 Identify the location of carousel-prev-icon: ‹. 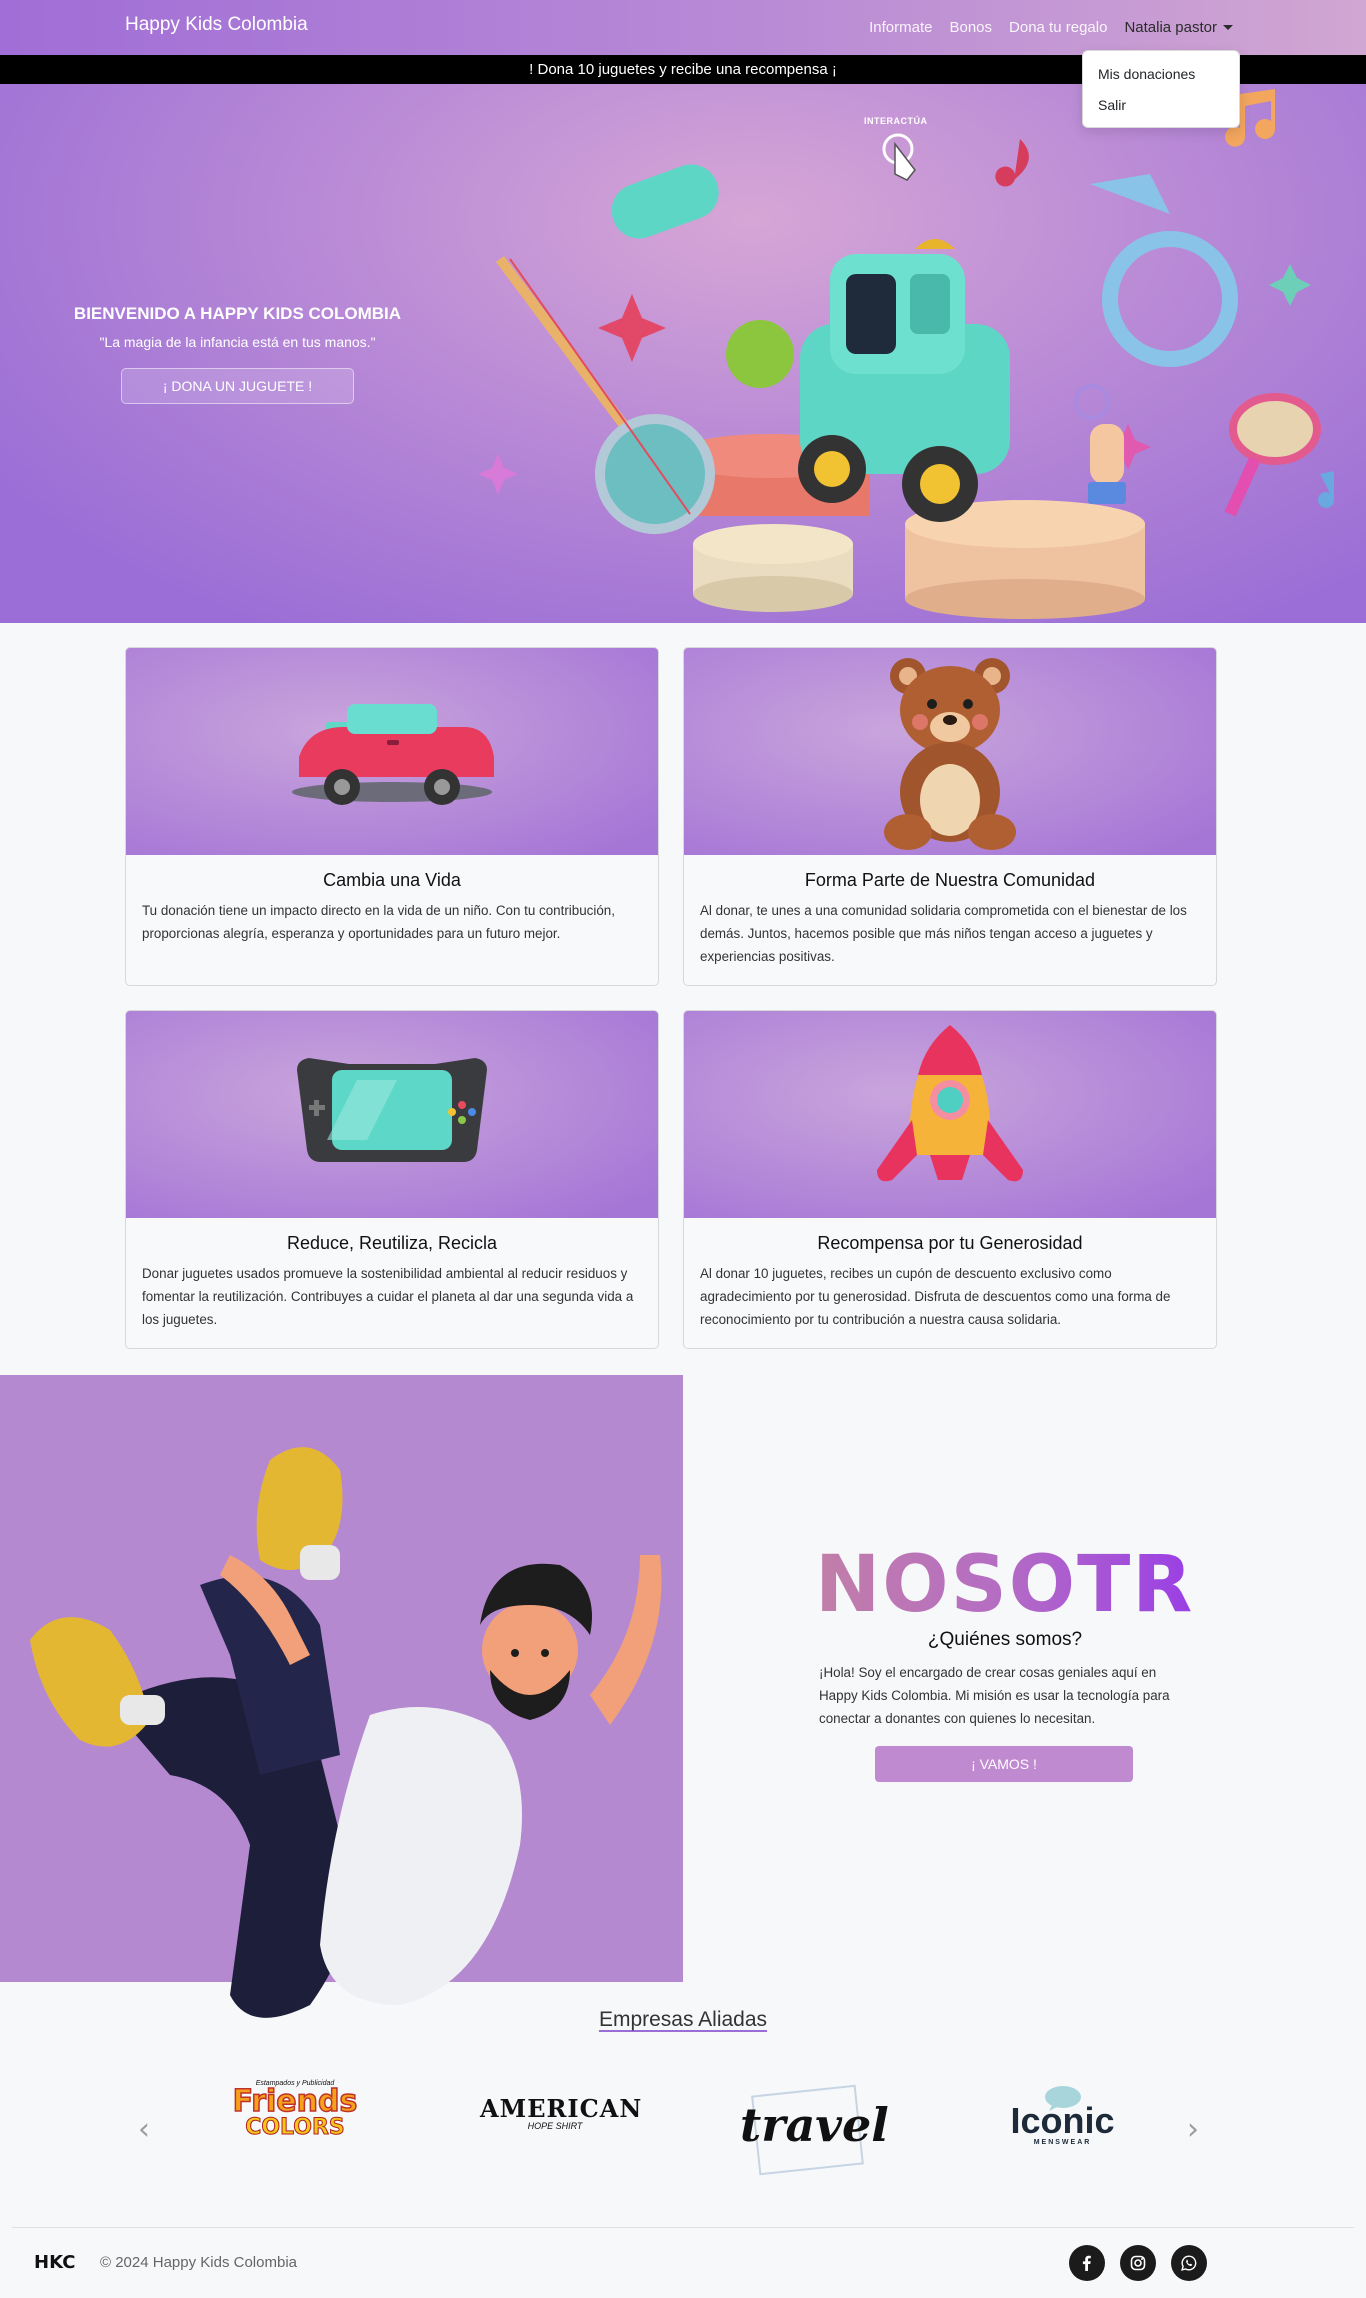
(144, 2129).